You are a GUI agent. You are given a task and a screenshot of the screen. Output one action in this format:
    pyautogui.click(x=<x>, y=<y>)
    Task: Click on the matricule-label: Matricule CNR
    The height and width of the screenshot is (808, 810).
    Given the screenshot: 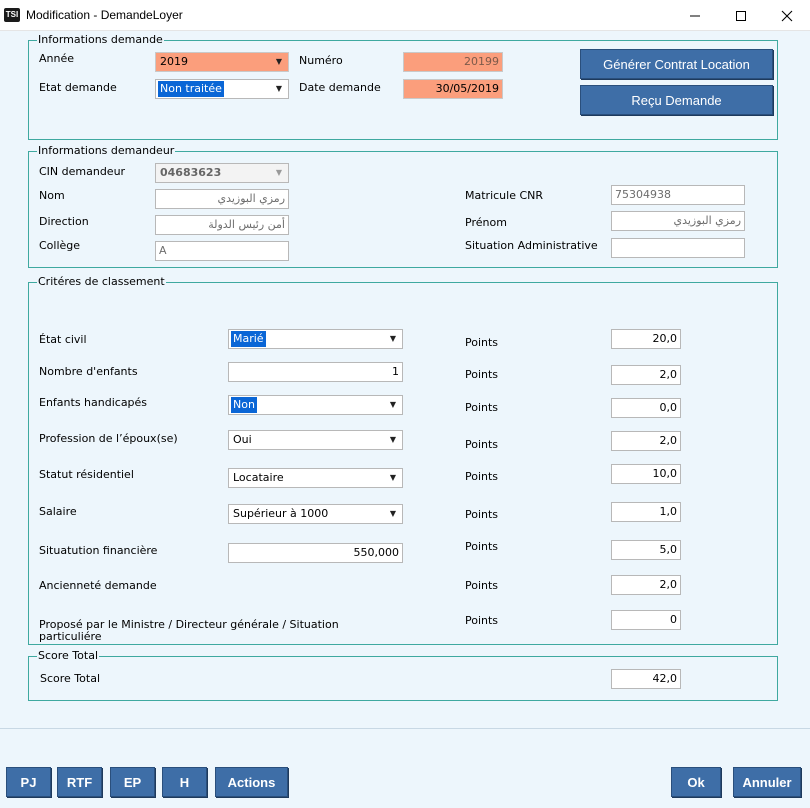 What is the action you would take?
    pyautogui.click(x=504, y=195)
    